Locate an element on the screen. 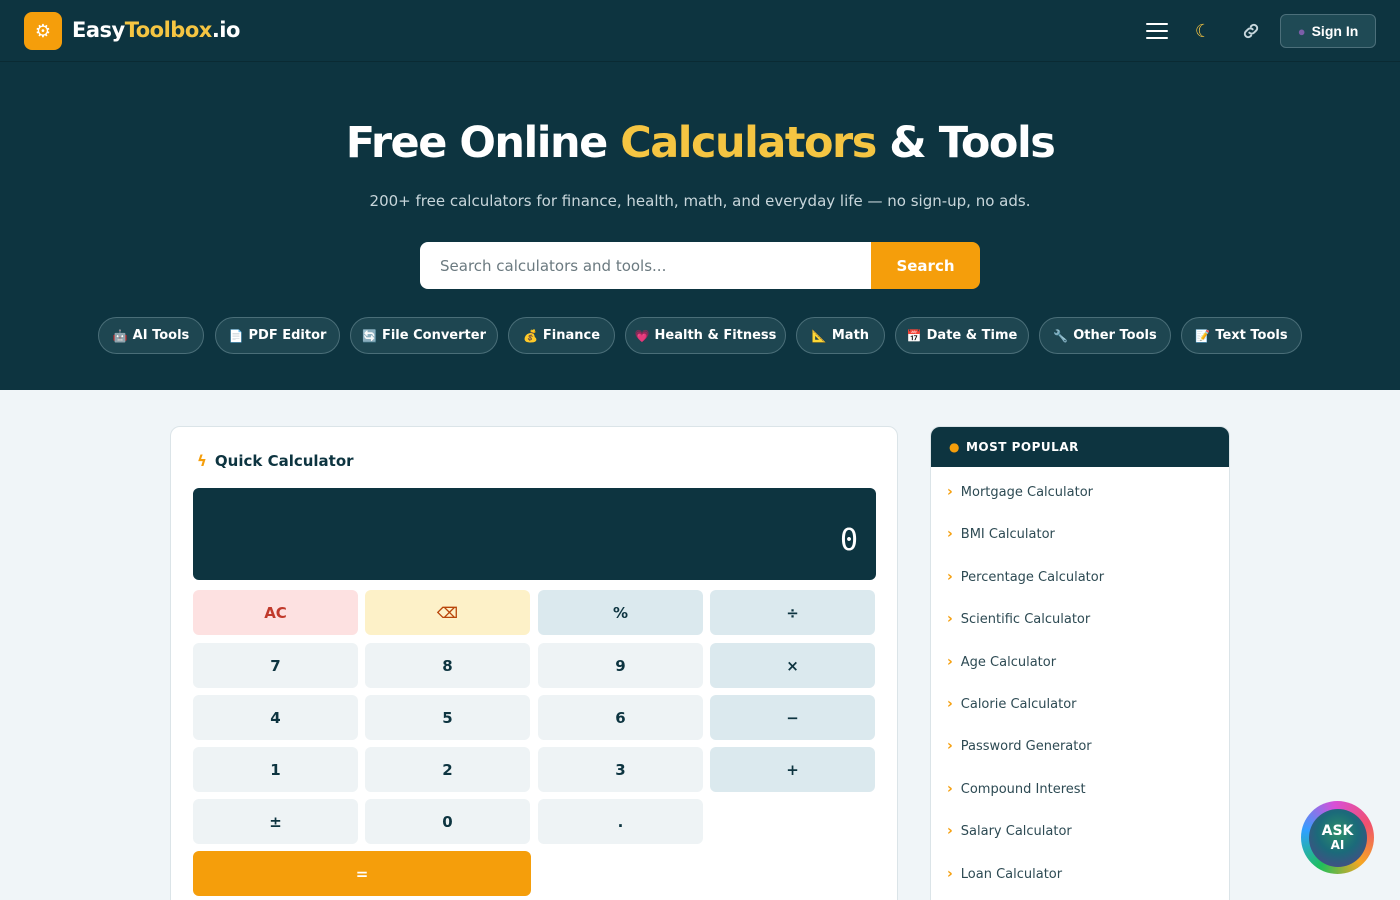  popular-link-label: Mortgage Calculator is located at coordinates (1027, 492).